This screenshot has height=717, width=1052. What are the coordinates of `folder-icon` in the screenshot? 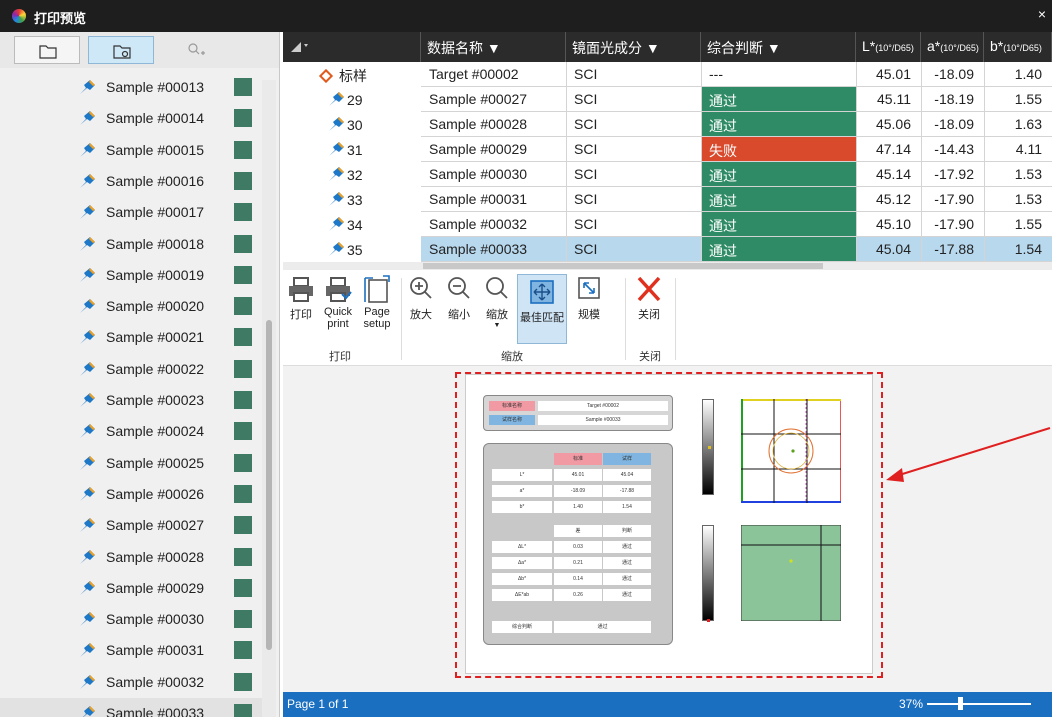 It's located at (48, 52).